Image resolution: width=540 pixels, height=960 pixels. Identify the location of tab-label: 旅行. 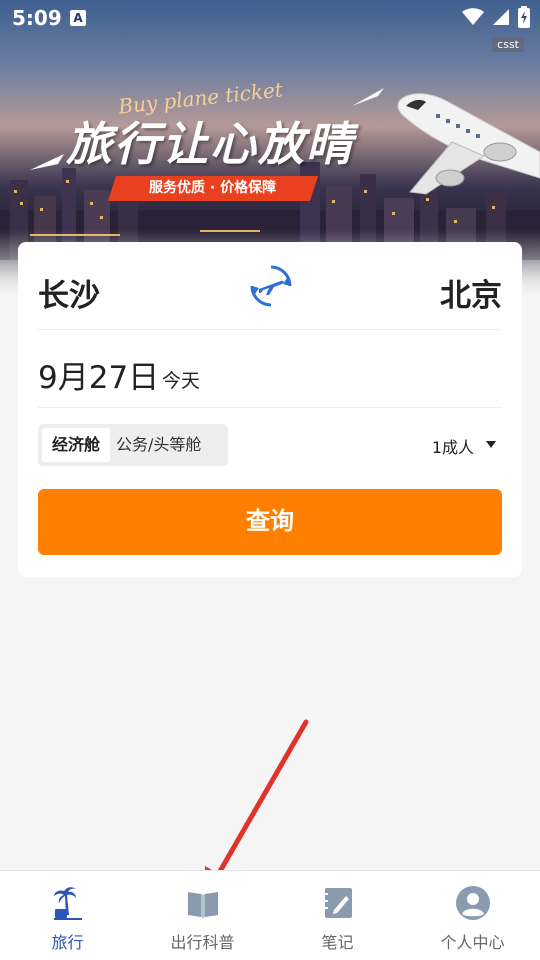
(67, 942).